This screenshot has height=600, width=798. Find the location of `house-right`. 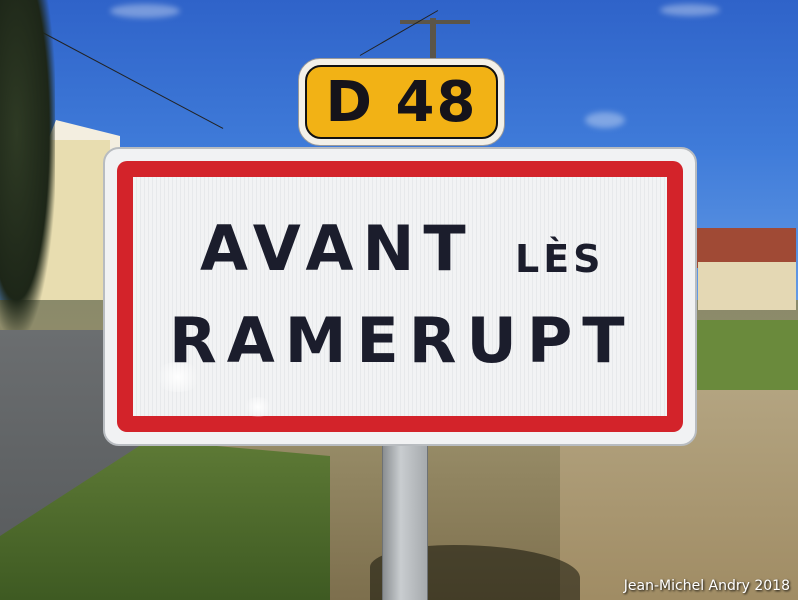

house-right is located at coordinates (747, 286).